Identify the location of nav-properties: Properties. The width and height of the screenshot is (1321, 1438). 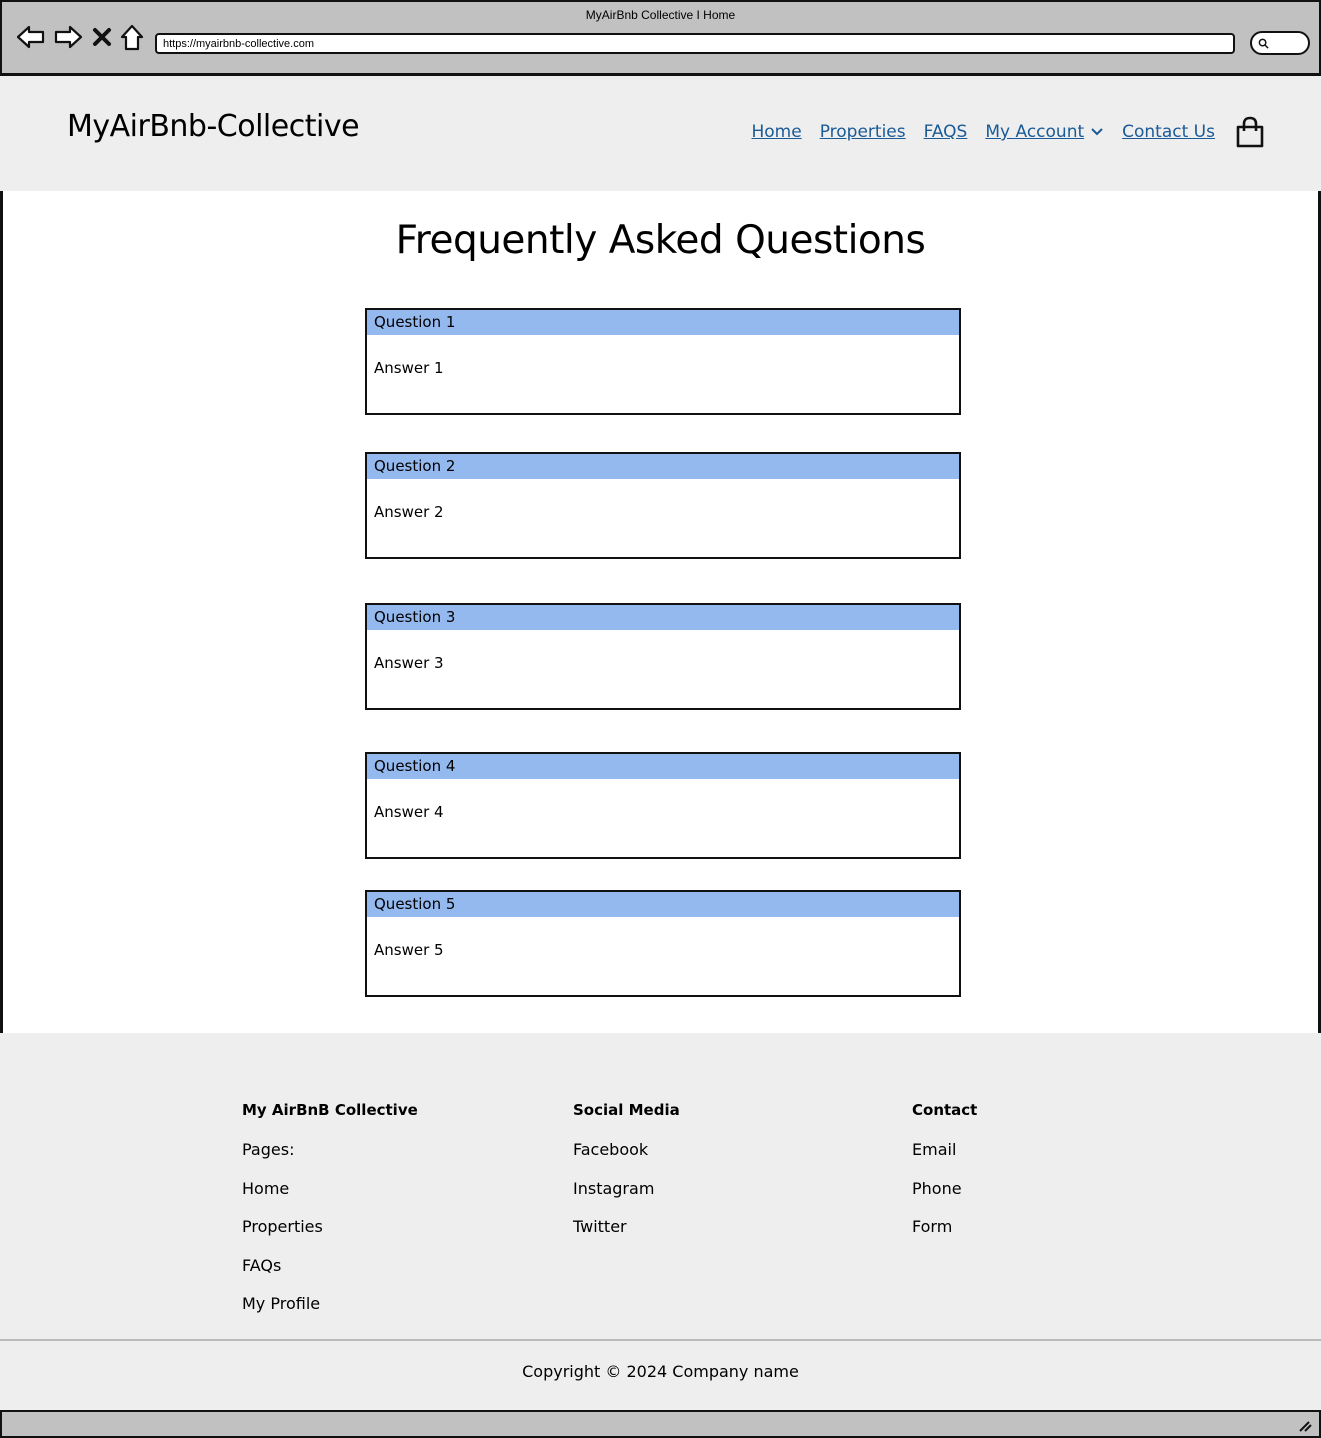
(863, 132).